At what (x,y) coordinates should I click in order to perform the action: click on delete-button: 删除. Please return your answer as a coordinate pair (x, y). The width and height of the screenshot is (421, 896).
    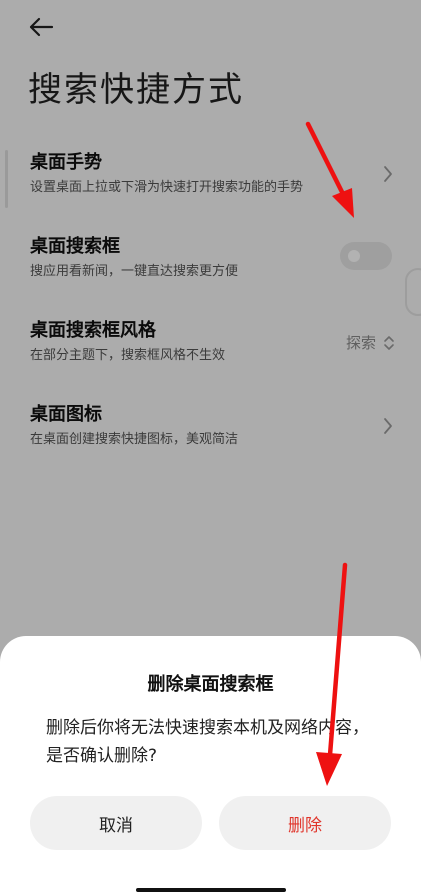
    Looking at the image, I should click on (305, 823).